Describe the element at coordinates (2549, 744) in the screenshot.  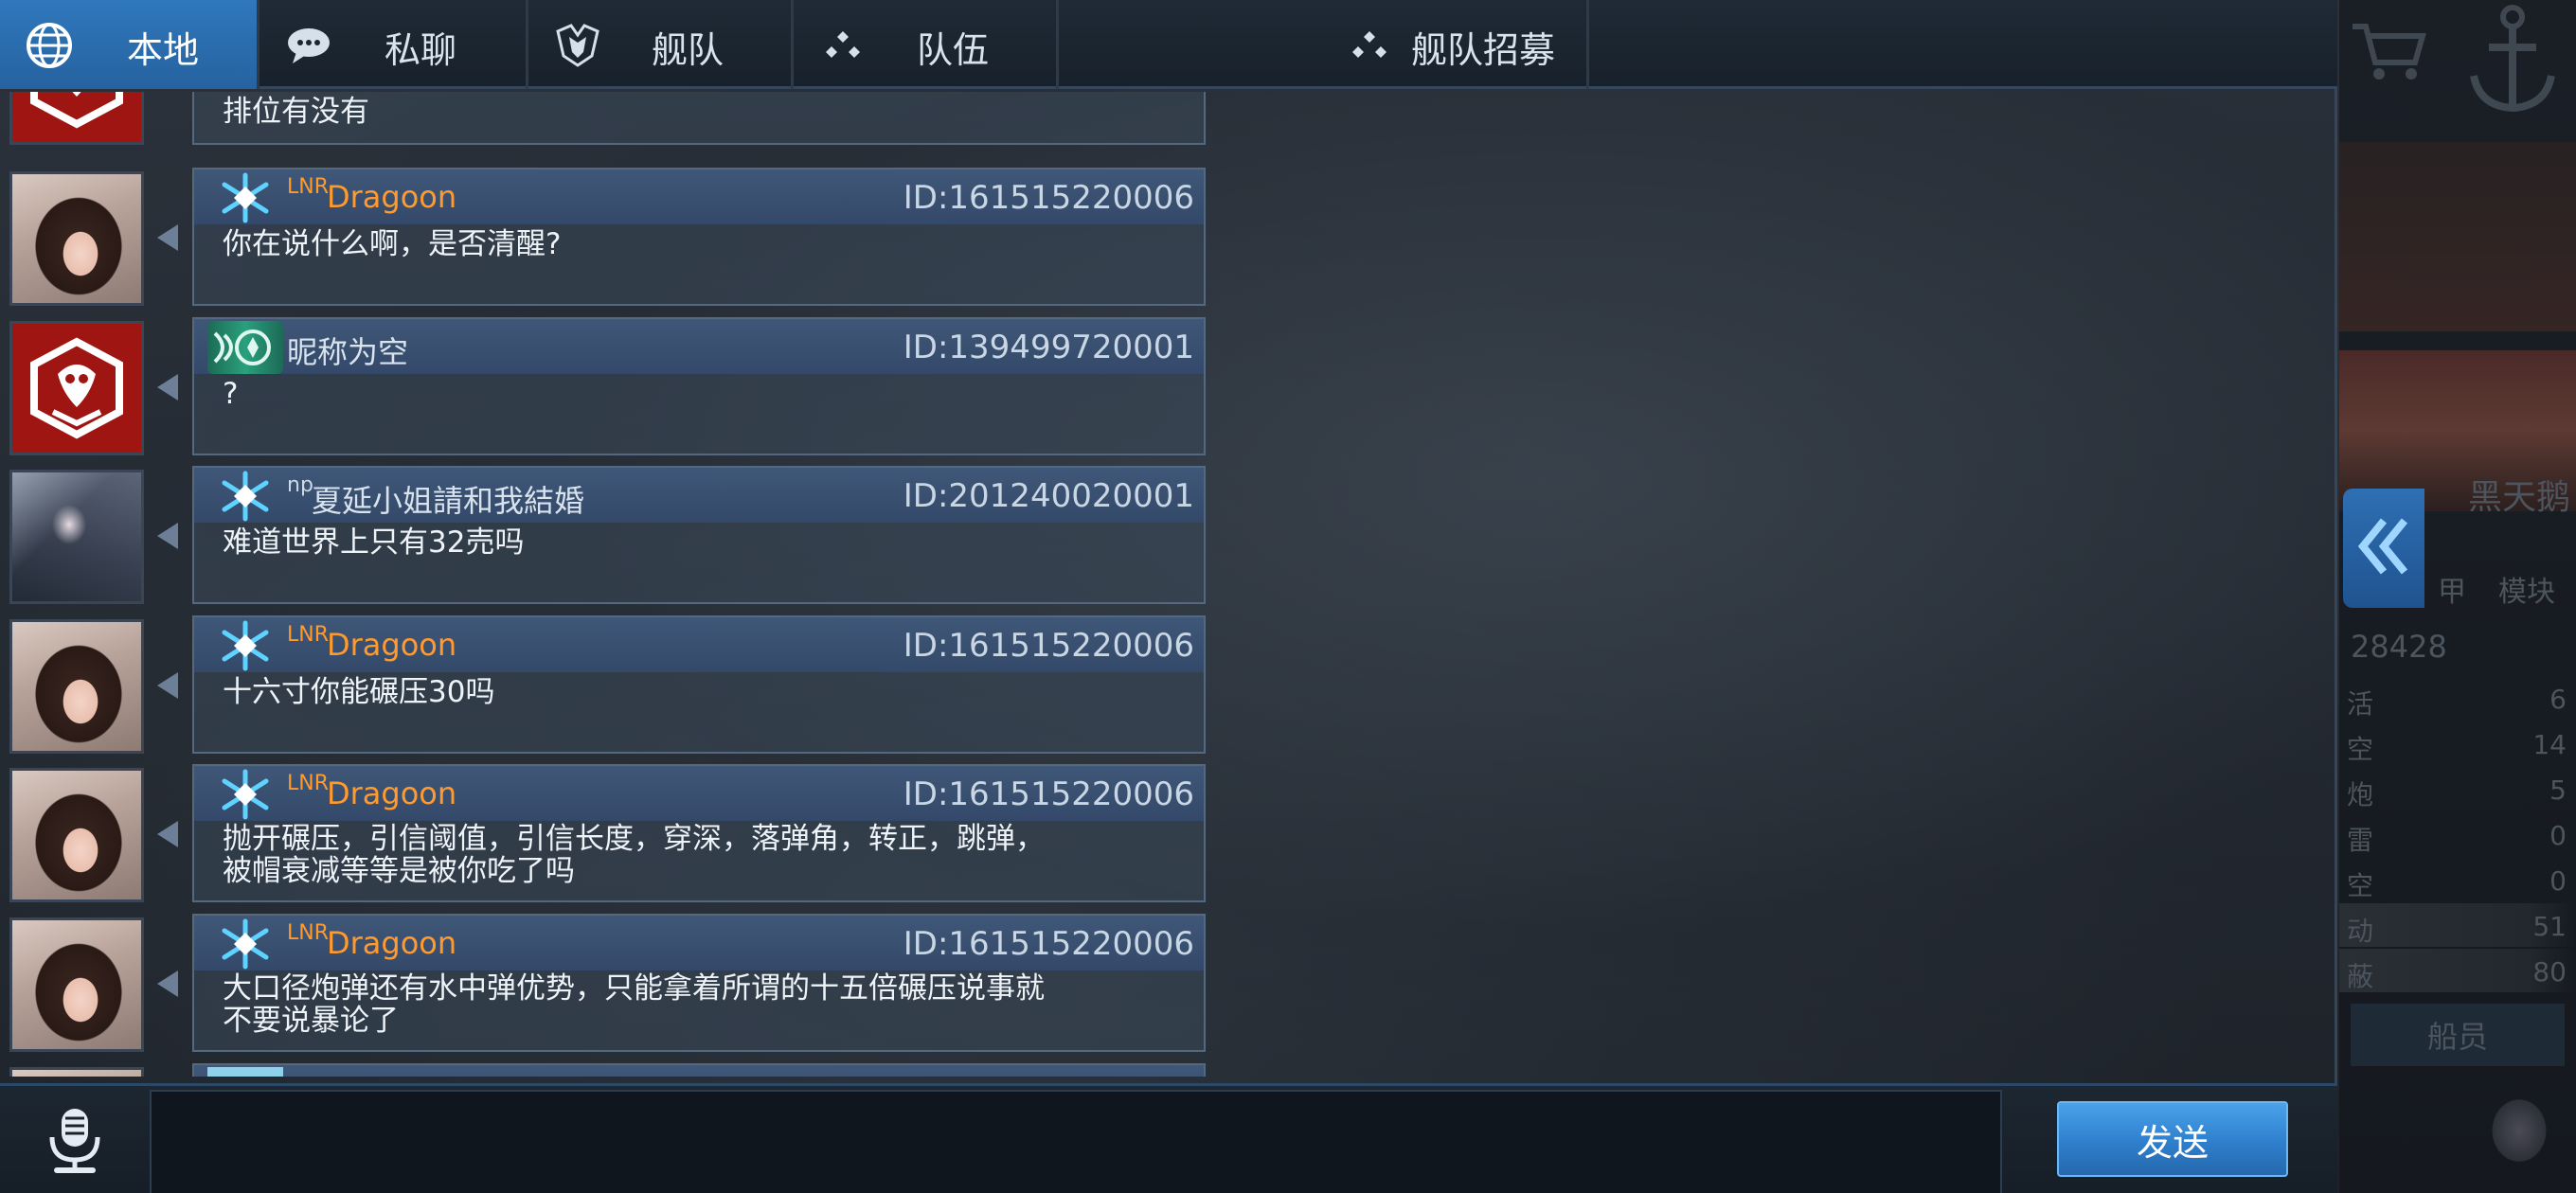
I see `stat-value: 14` at that location.